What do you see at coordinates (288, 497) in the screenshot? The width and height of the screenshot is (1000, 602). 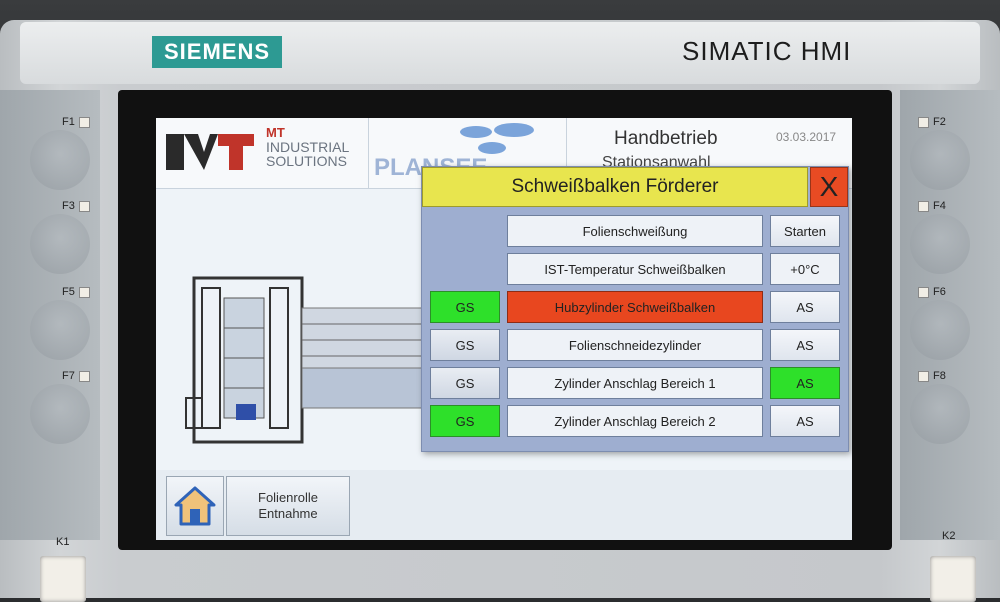 I see `button-label-line1: Folienrolle` at bounding box center [288, 497].